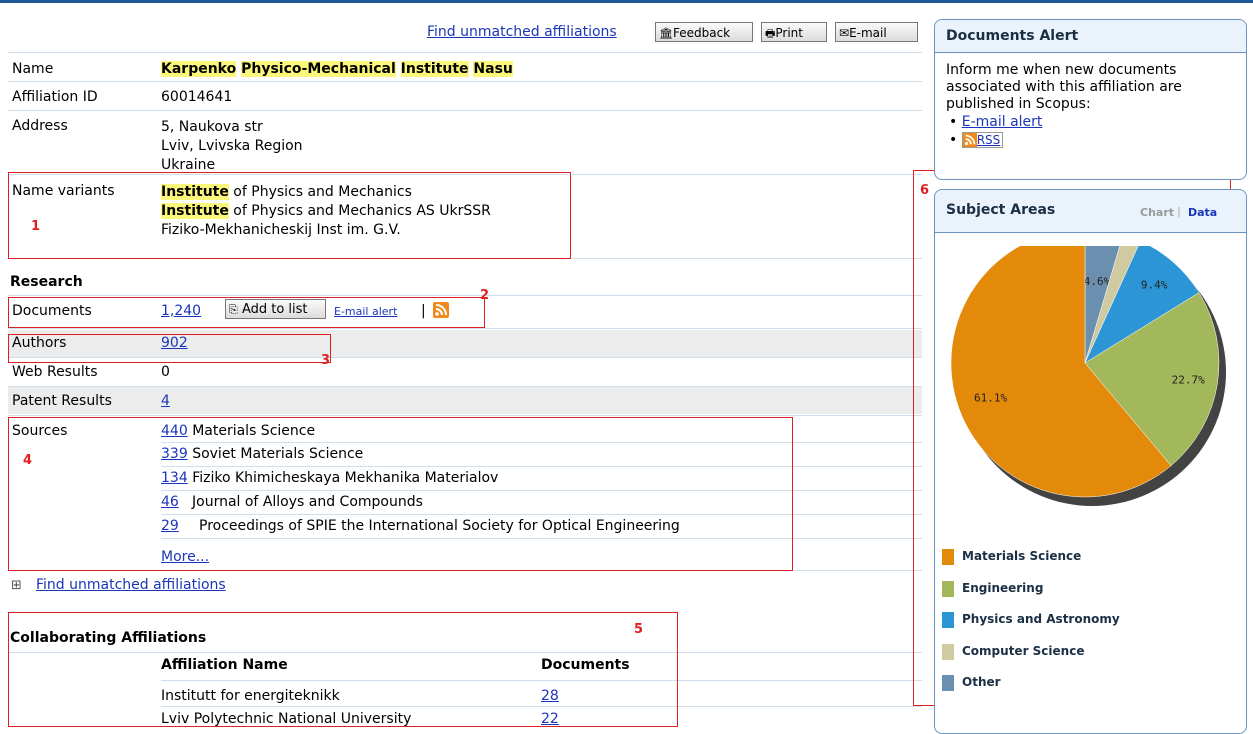  I want to click on annotation-number: 4, so click(28, 460).